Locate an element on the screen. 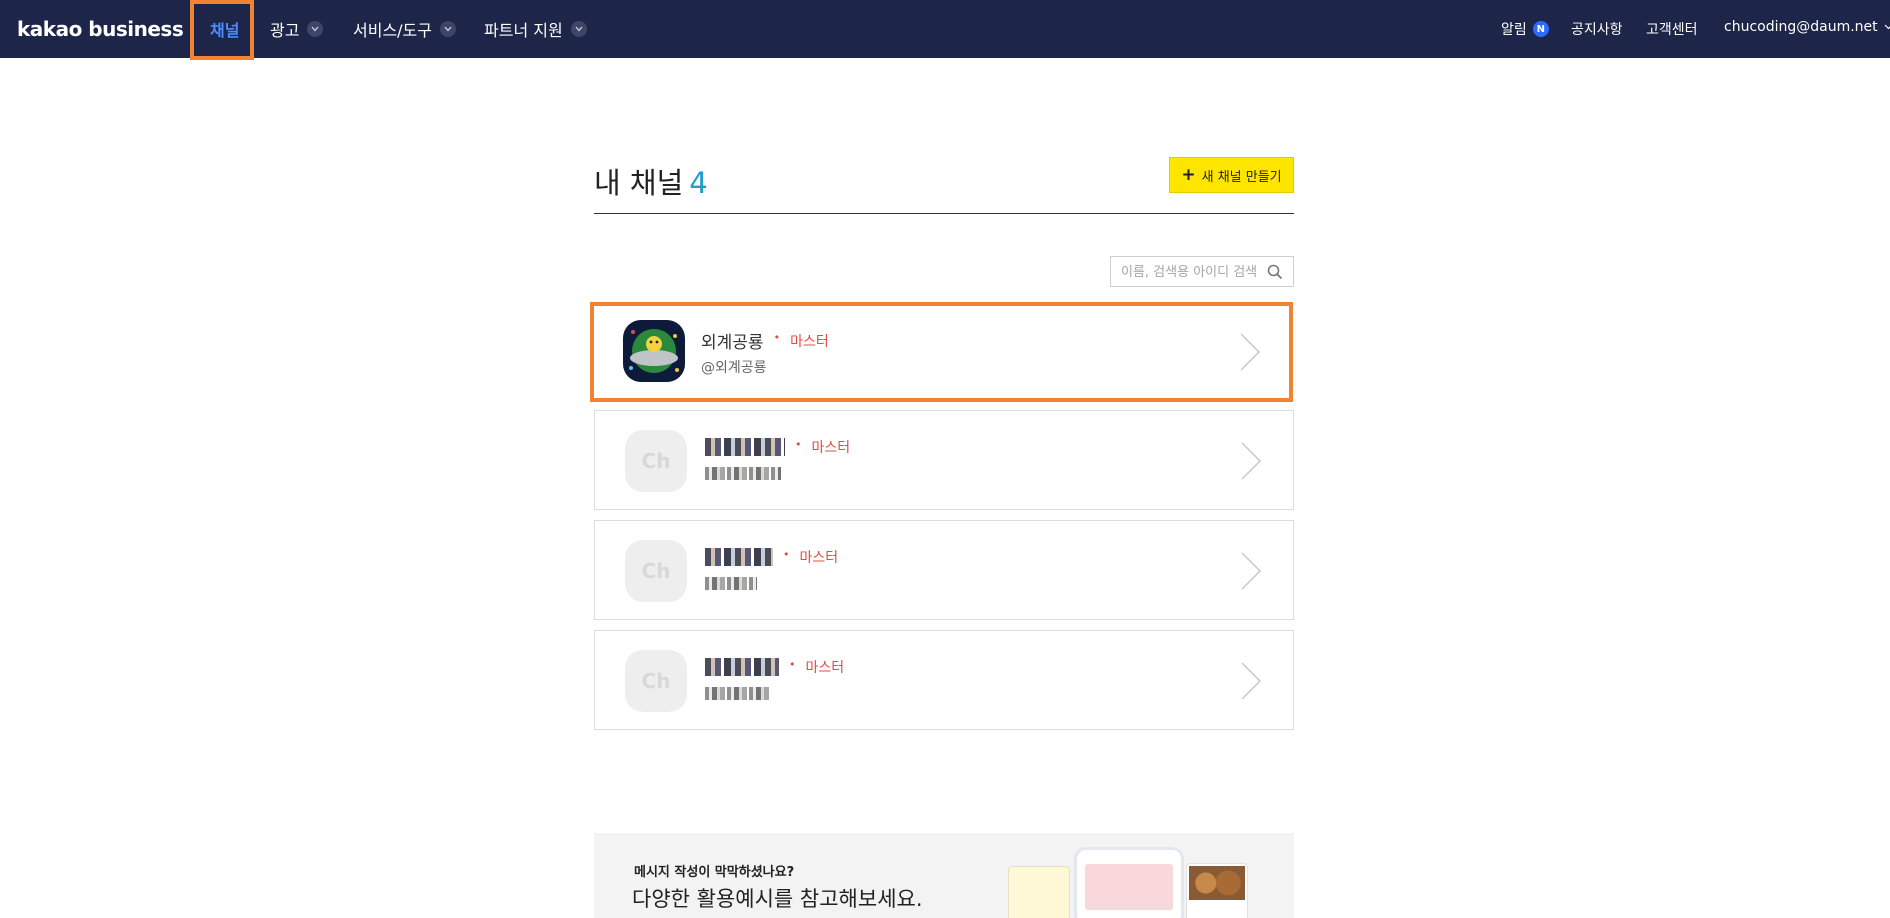  channel-card-2: Ch • 마스터 is located at coordinates (944, 460).